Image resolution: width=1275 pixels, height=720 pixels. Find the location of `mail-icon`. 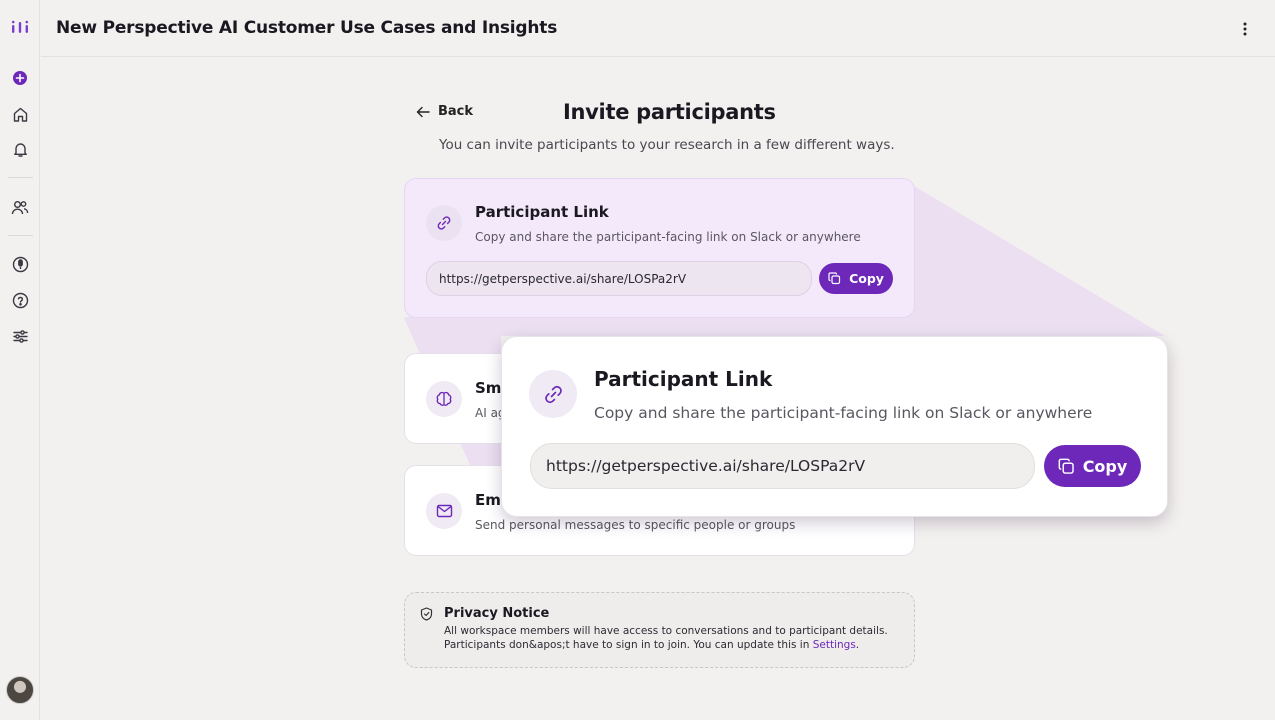

mail-icon is located at coordinates (444, 511).